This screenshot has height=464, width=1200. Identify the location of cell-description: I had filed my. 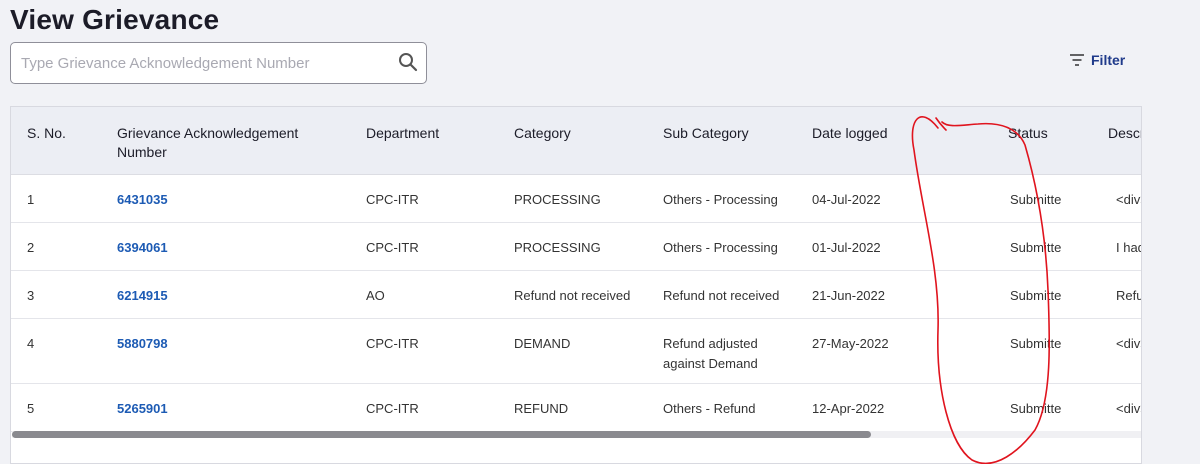
(1101, 246).